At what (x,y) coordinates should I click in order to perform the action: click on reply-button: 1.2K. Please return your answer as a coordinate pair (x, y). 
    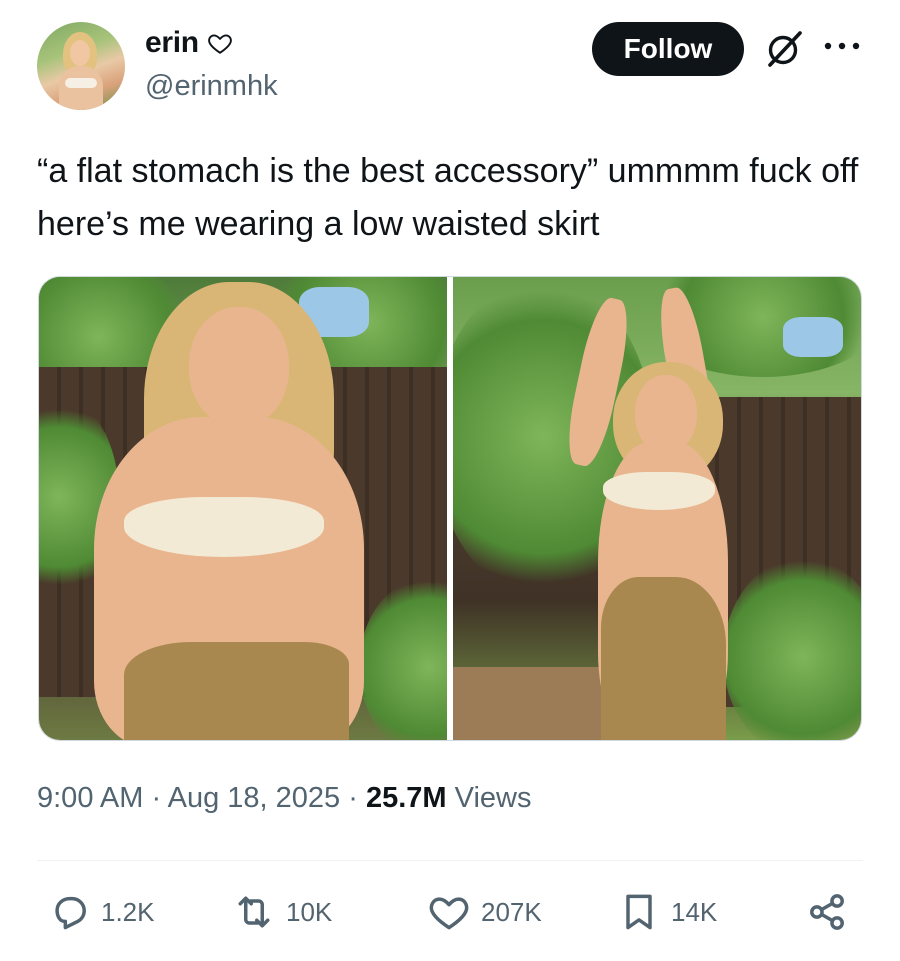
    Looking at the image, I should click on (101, 912).